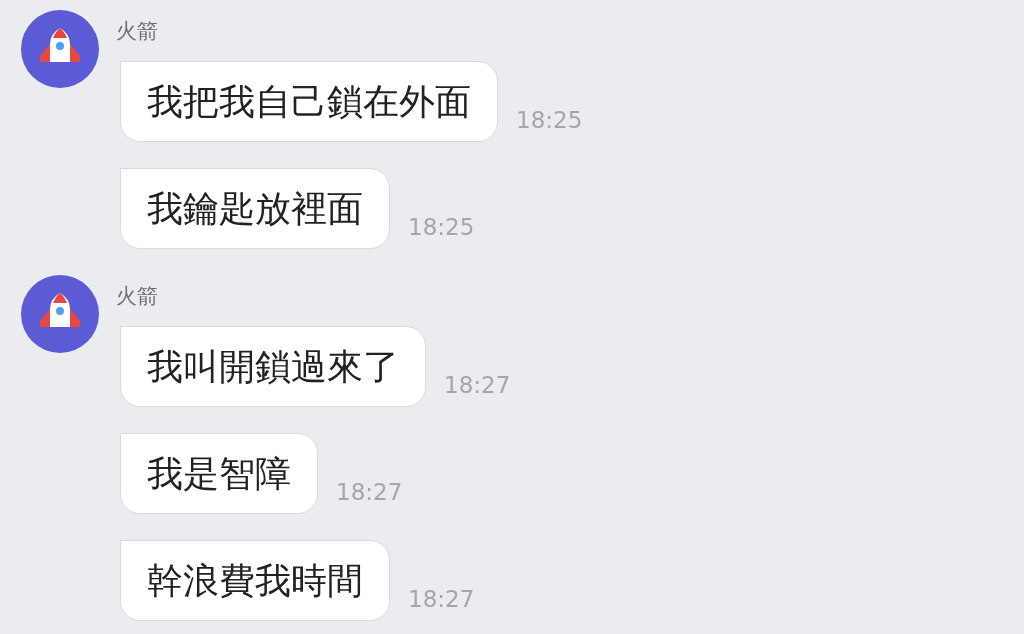  Describe the element at coordinates (255, 208) in the screenshot. I see `message-bubble: 我鑰匙放裡面` at that location.